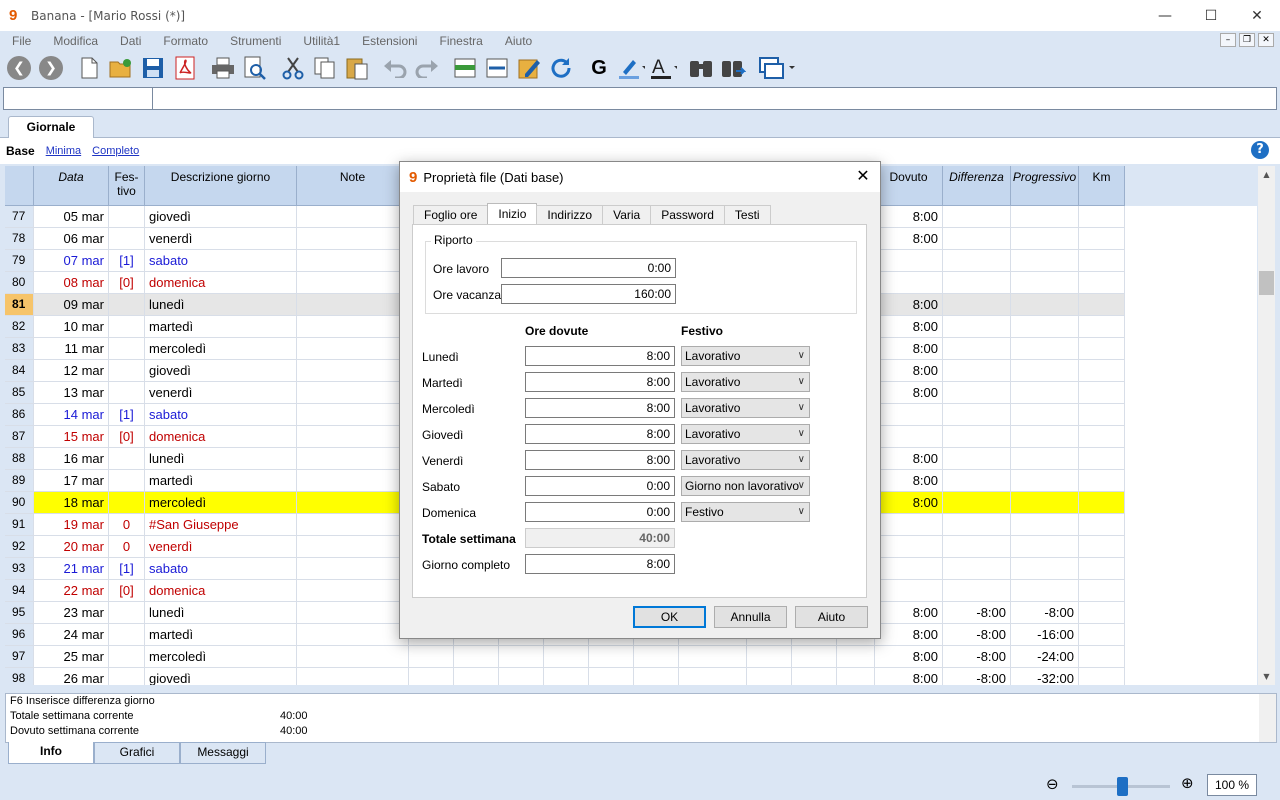 This screenshot has height=800, width=1280. I want to click on tab-password: Password, so click(687, 215).